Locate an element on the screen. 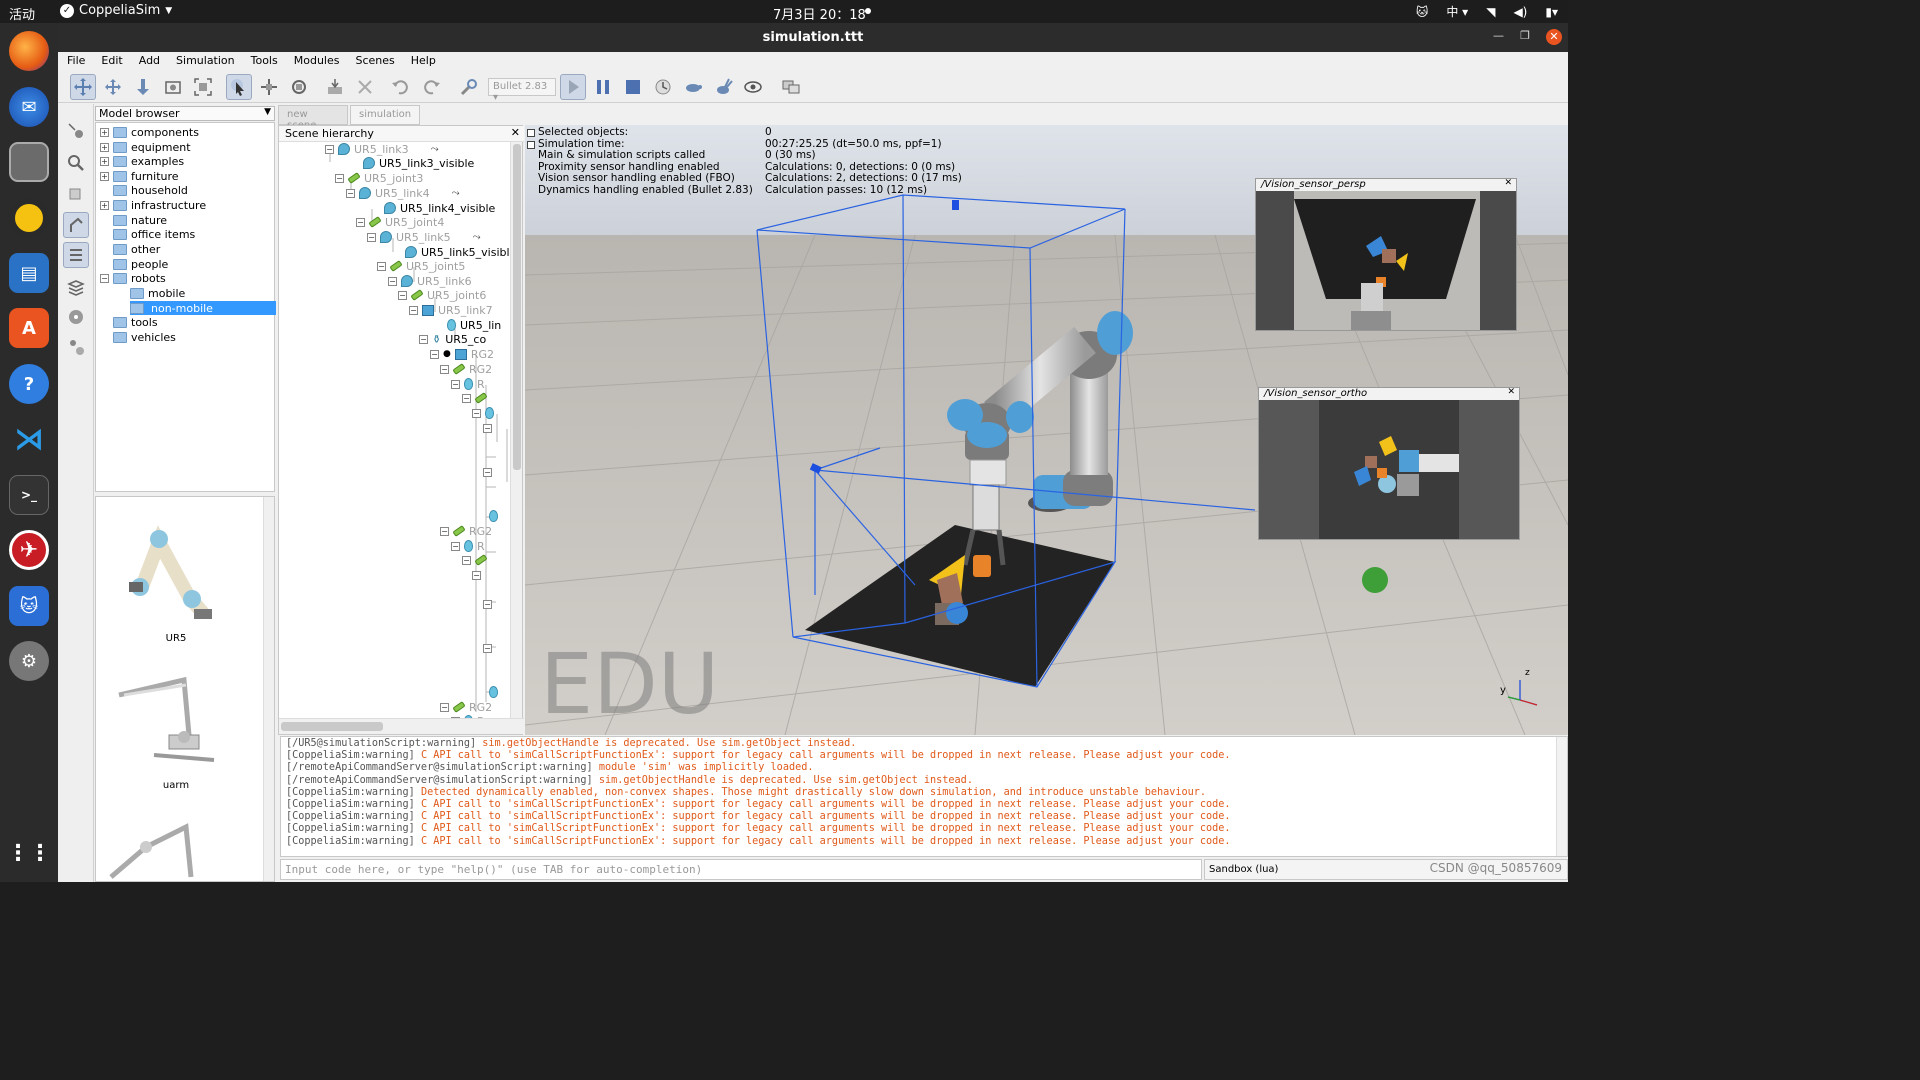 This screenshot has height=1080, width=1920. shape-edit-button is located at coordinates (76, 287).